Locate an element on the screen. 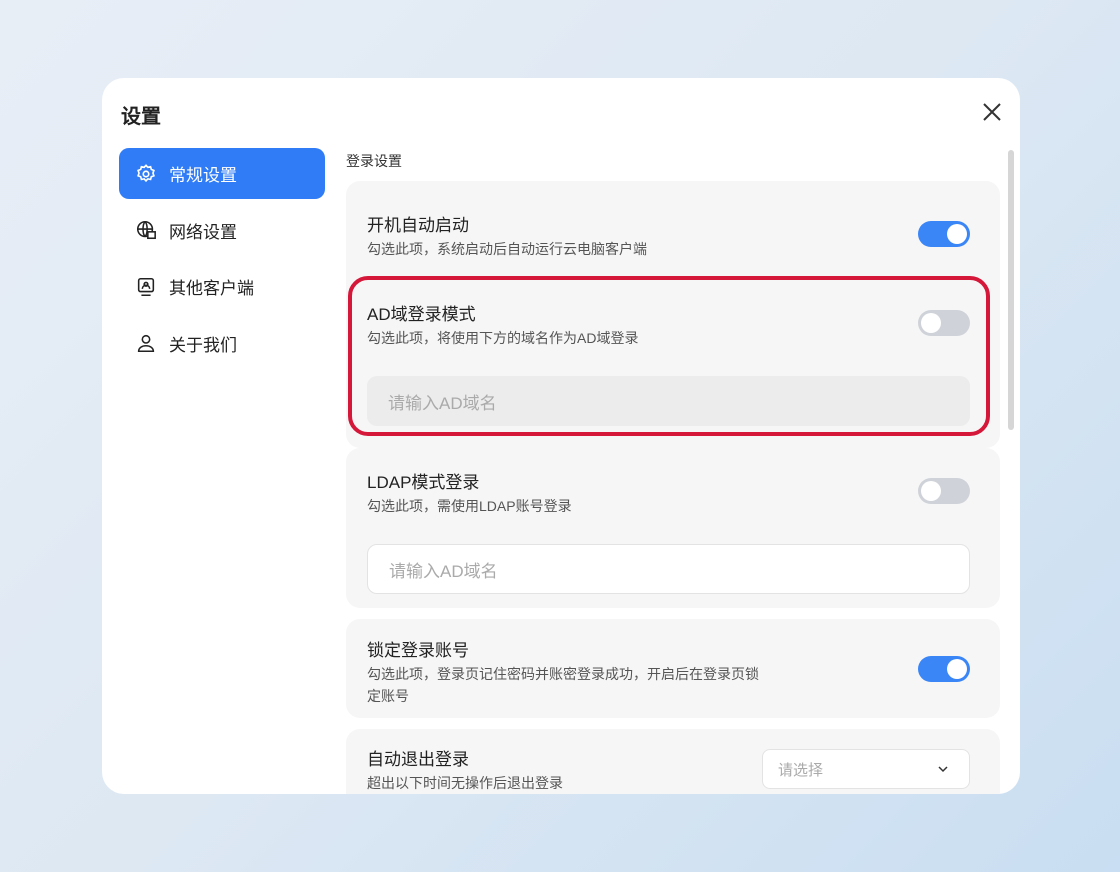  sidebar-item-about: 关于我们 is located at coordinates (222, 343).